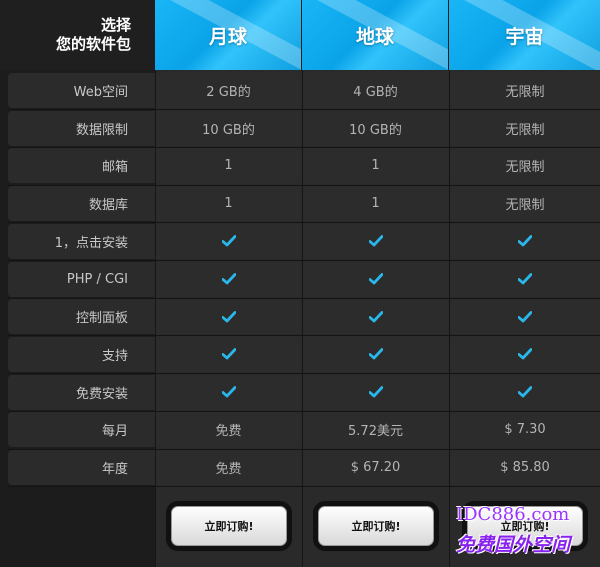 Image resolution: width=600 pixels, height=567 pixels. Describe the element at coordinates (228, 90) in the screenshot. I see `cell-value: 2 GB的` at that location.